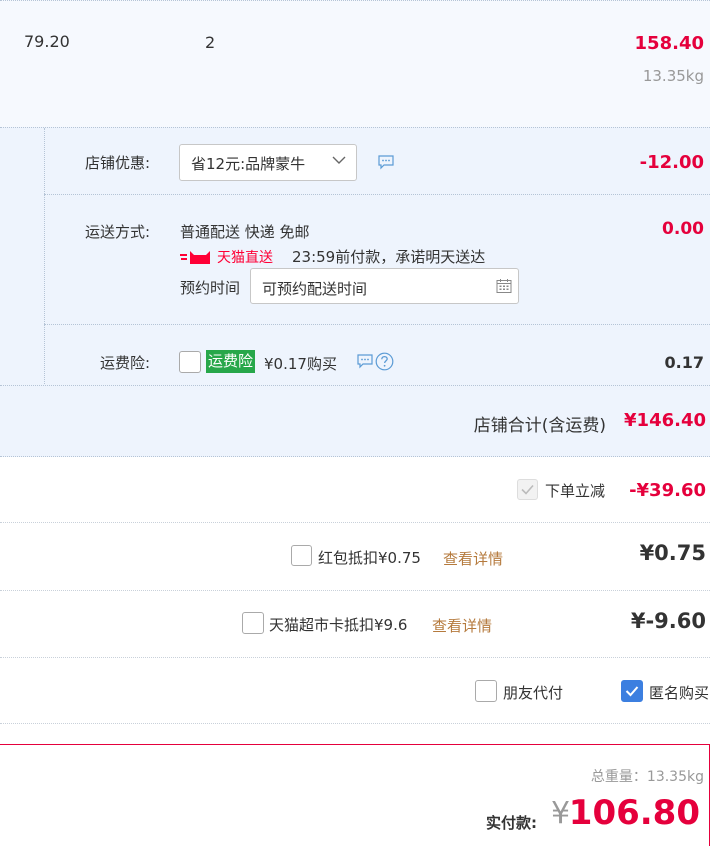 The height and width of the screenshot is (846, 710). Describe the element at coordinates (369, 558) in the screenshot. I see `red-packet-label: 红包抵扣¥0.75` at that location.